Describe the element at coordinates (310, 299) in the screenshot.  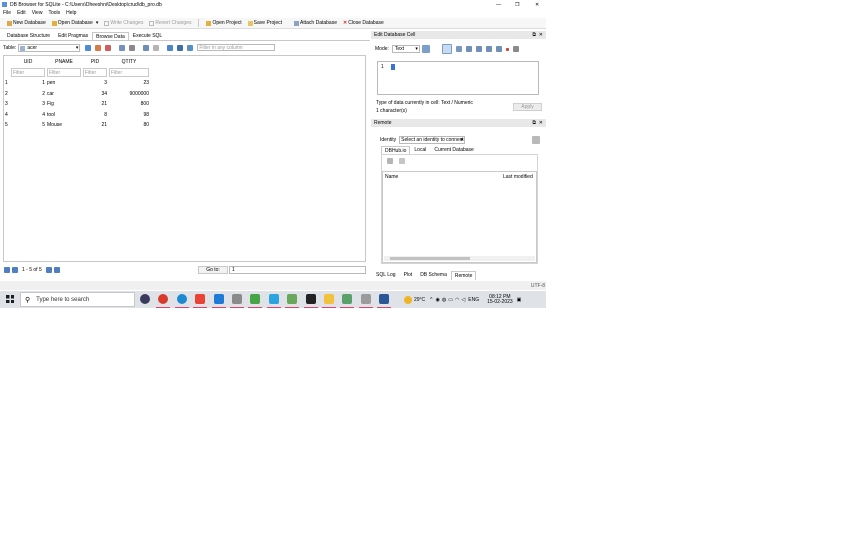
I see `terminal-icon` at that location.